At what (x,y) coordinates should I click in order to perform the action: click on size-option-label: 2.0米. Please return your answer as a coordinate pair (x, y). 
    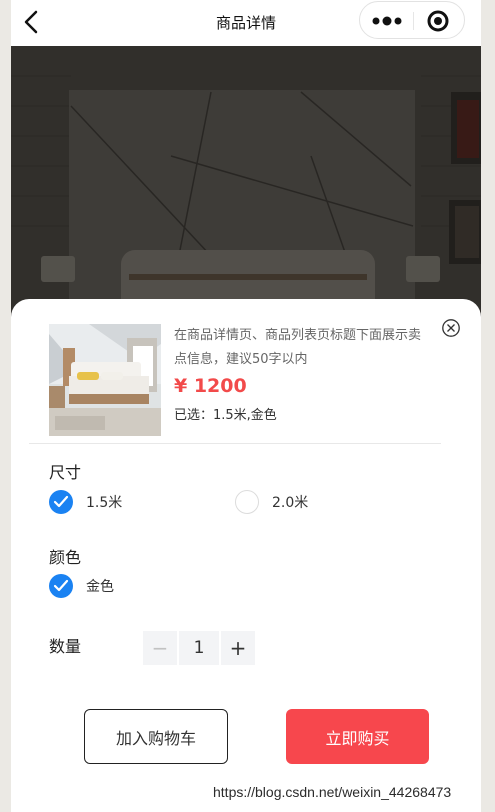
    Looking at the image, I should click on (290, 503).